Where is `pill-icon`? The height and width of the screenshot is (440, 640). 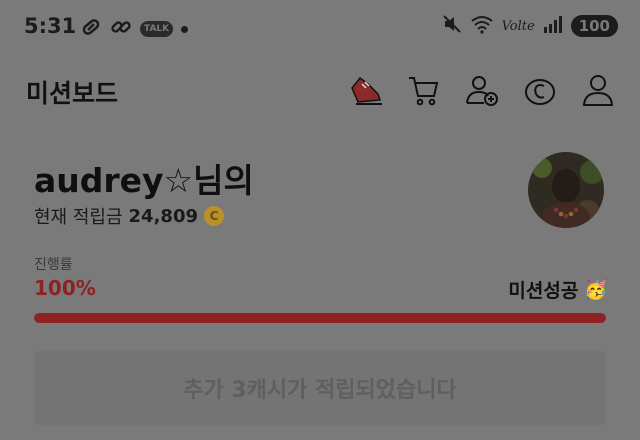 pill-icon is located at coordinates (91, 29).